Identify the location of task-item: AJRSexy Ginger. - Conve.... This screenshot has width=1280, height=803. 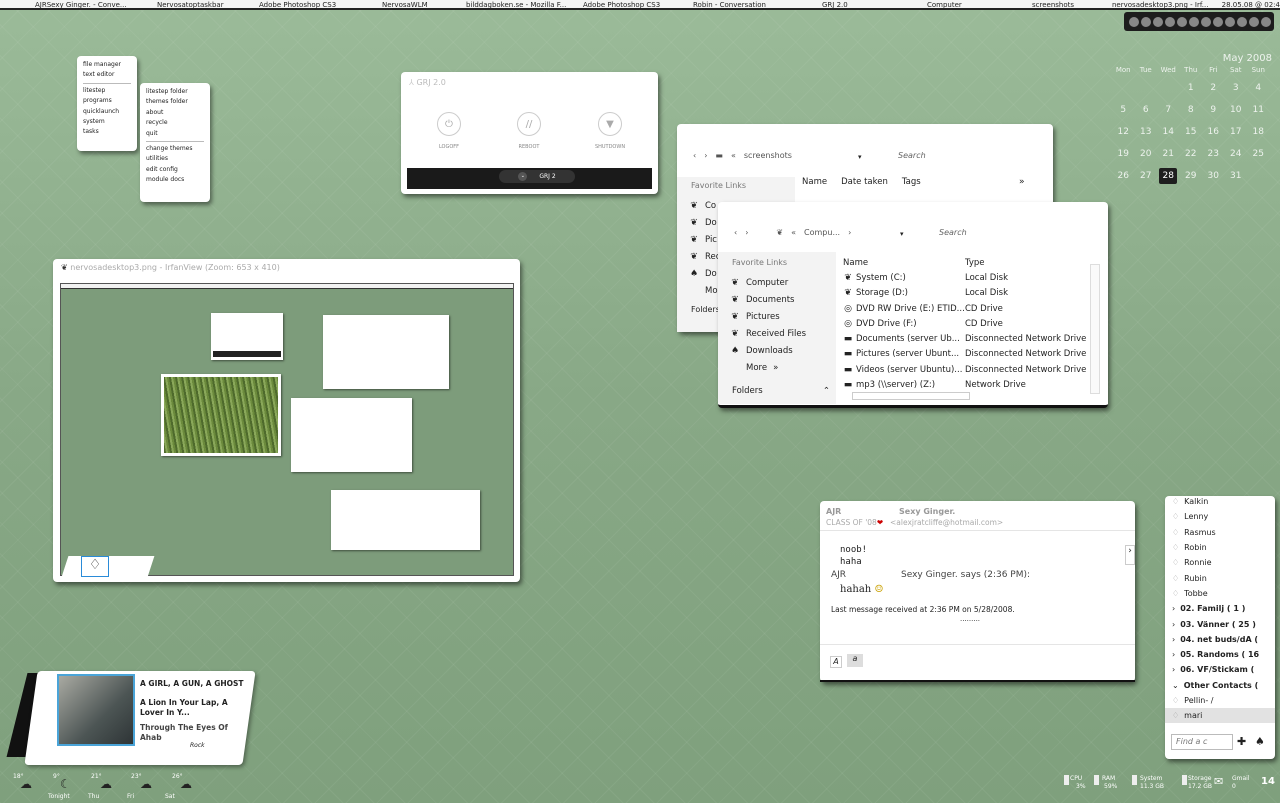
(81, 4).